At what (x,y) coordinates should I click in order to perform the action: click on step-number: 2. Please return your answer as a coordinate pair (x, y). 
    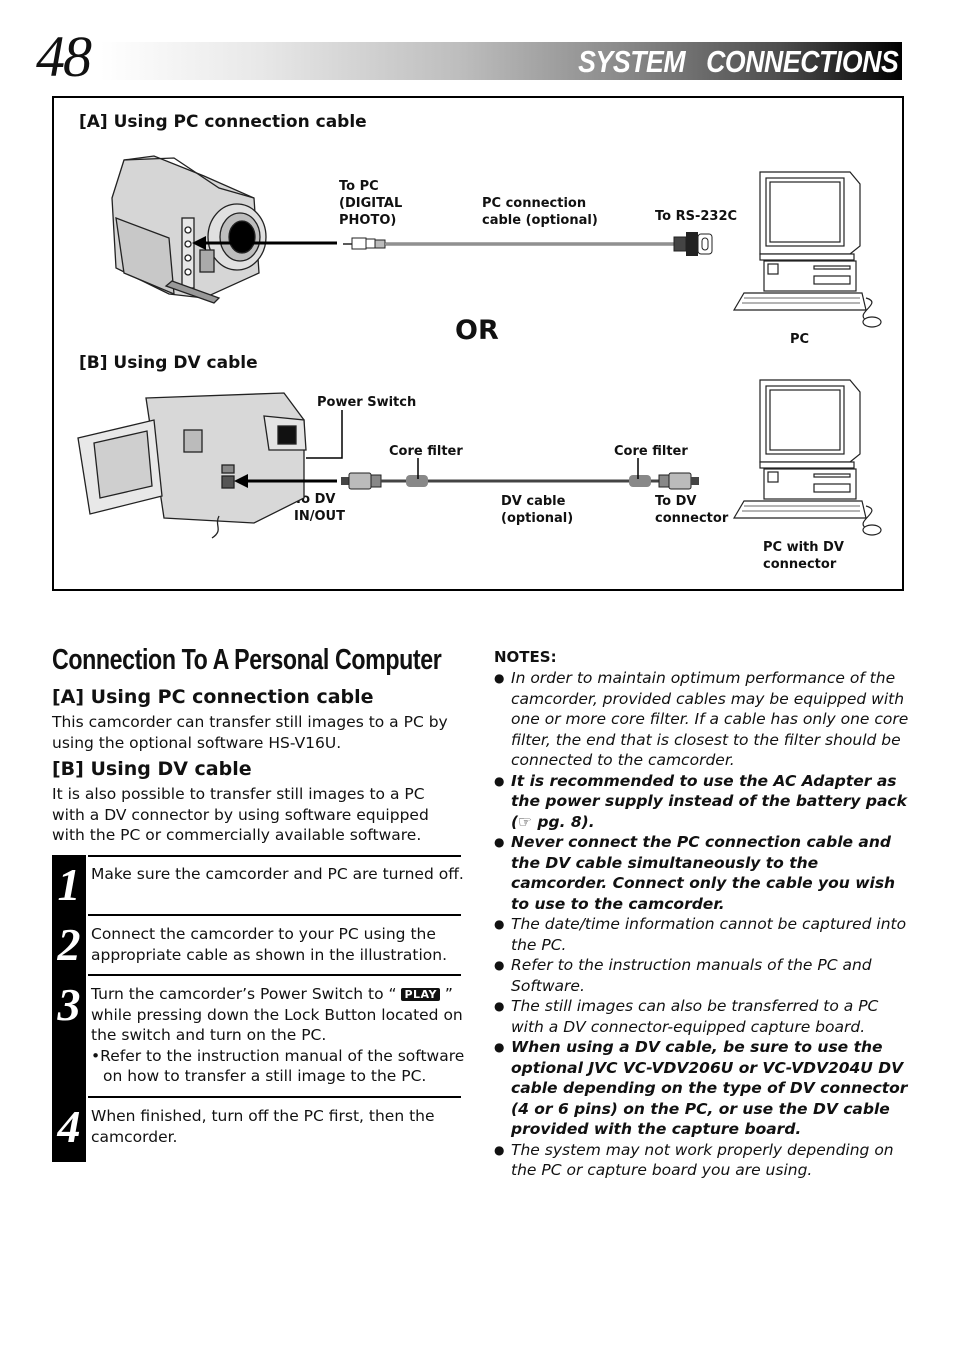
    Looking at the image, I should click on (69, 944).